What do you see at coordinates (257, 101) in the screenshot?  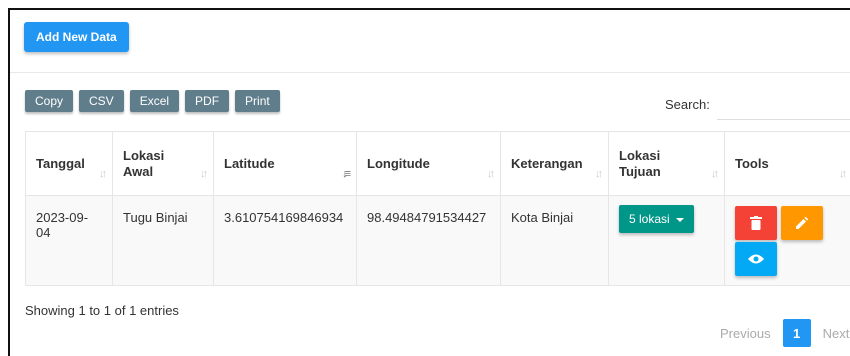 I see `print-button: Print` at bounding box center [257, 101].